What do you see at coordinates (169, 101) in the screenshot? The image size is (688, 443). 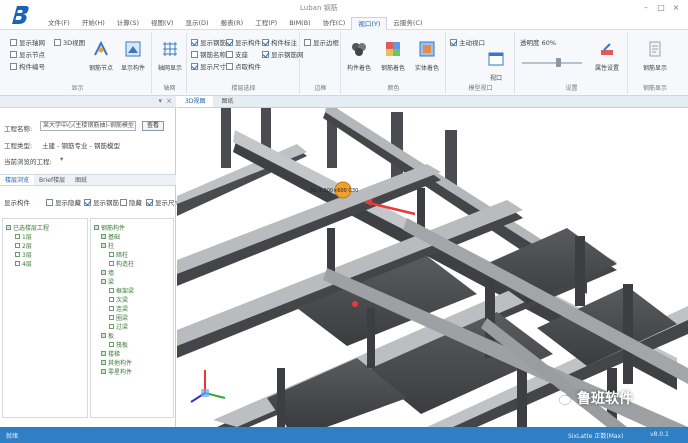 I see `close-icon: ×` at bounding box center [169, 101].